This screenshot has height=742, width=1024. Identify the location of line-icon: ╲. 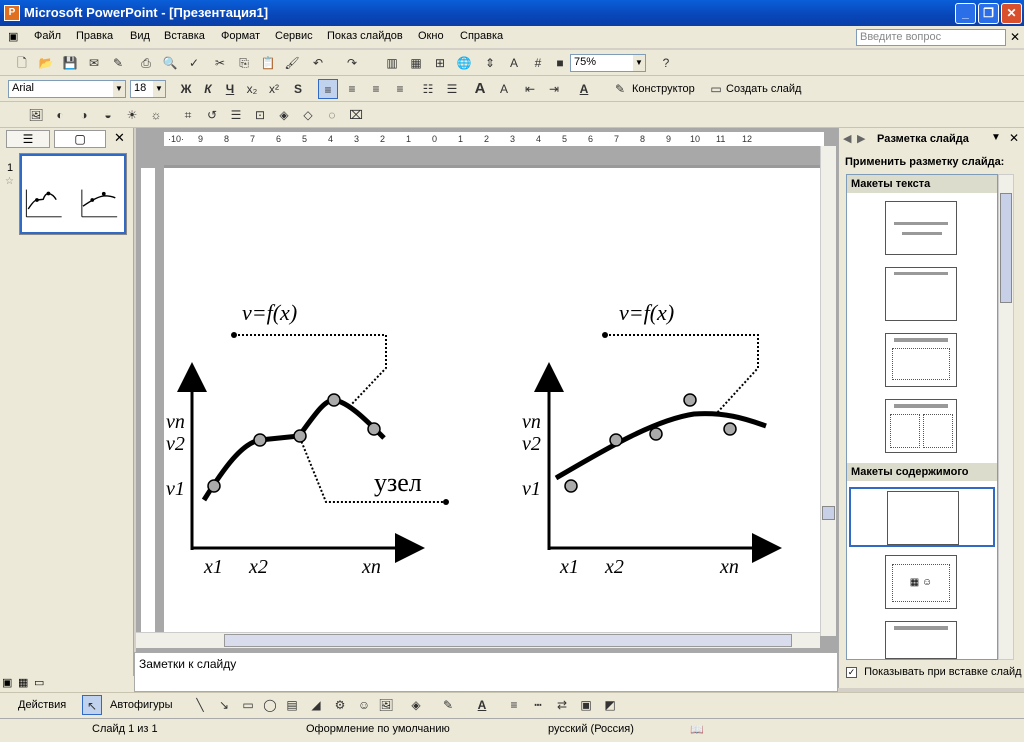
(200, 705).